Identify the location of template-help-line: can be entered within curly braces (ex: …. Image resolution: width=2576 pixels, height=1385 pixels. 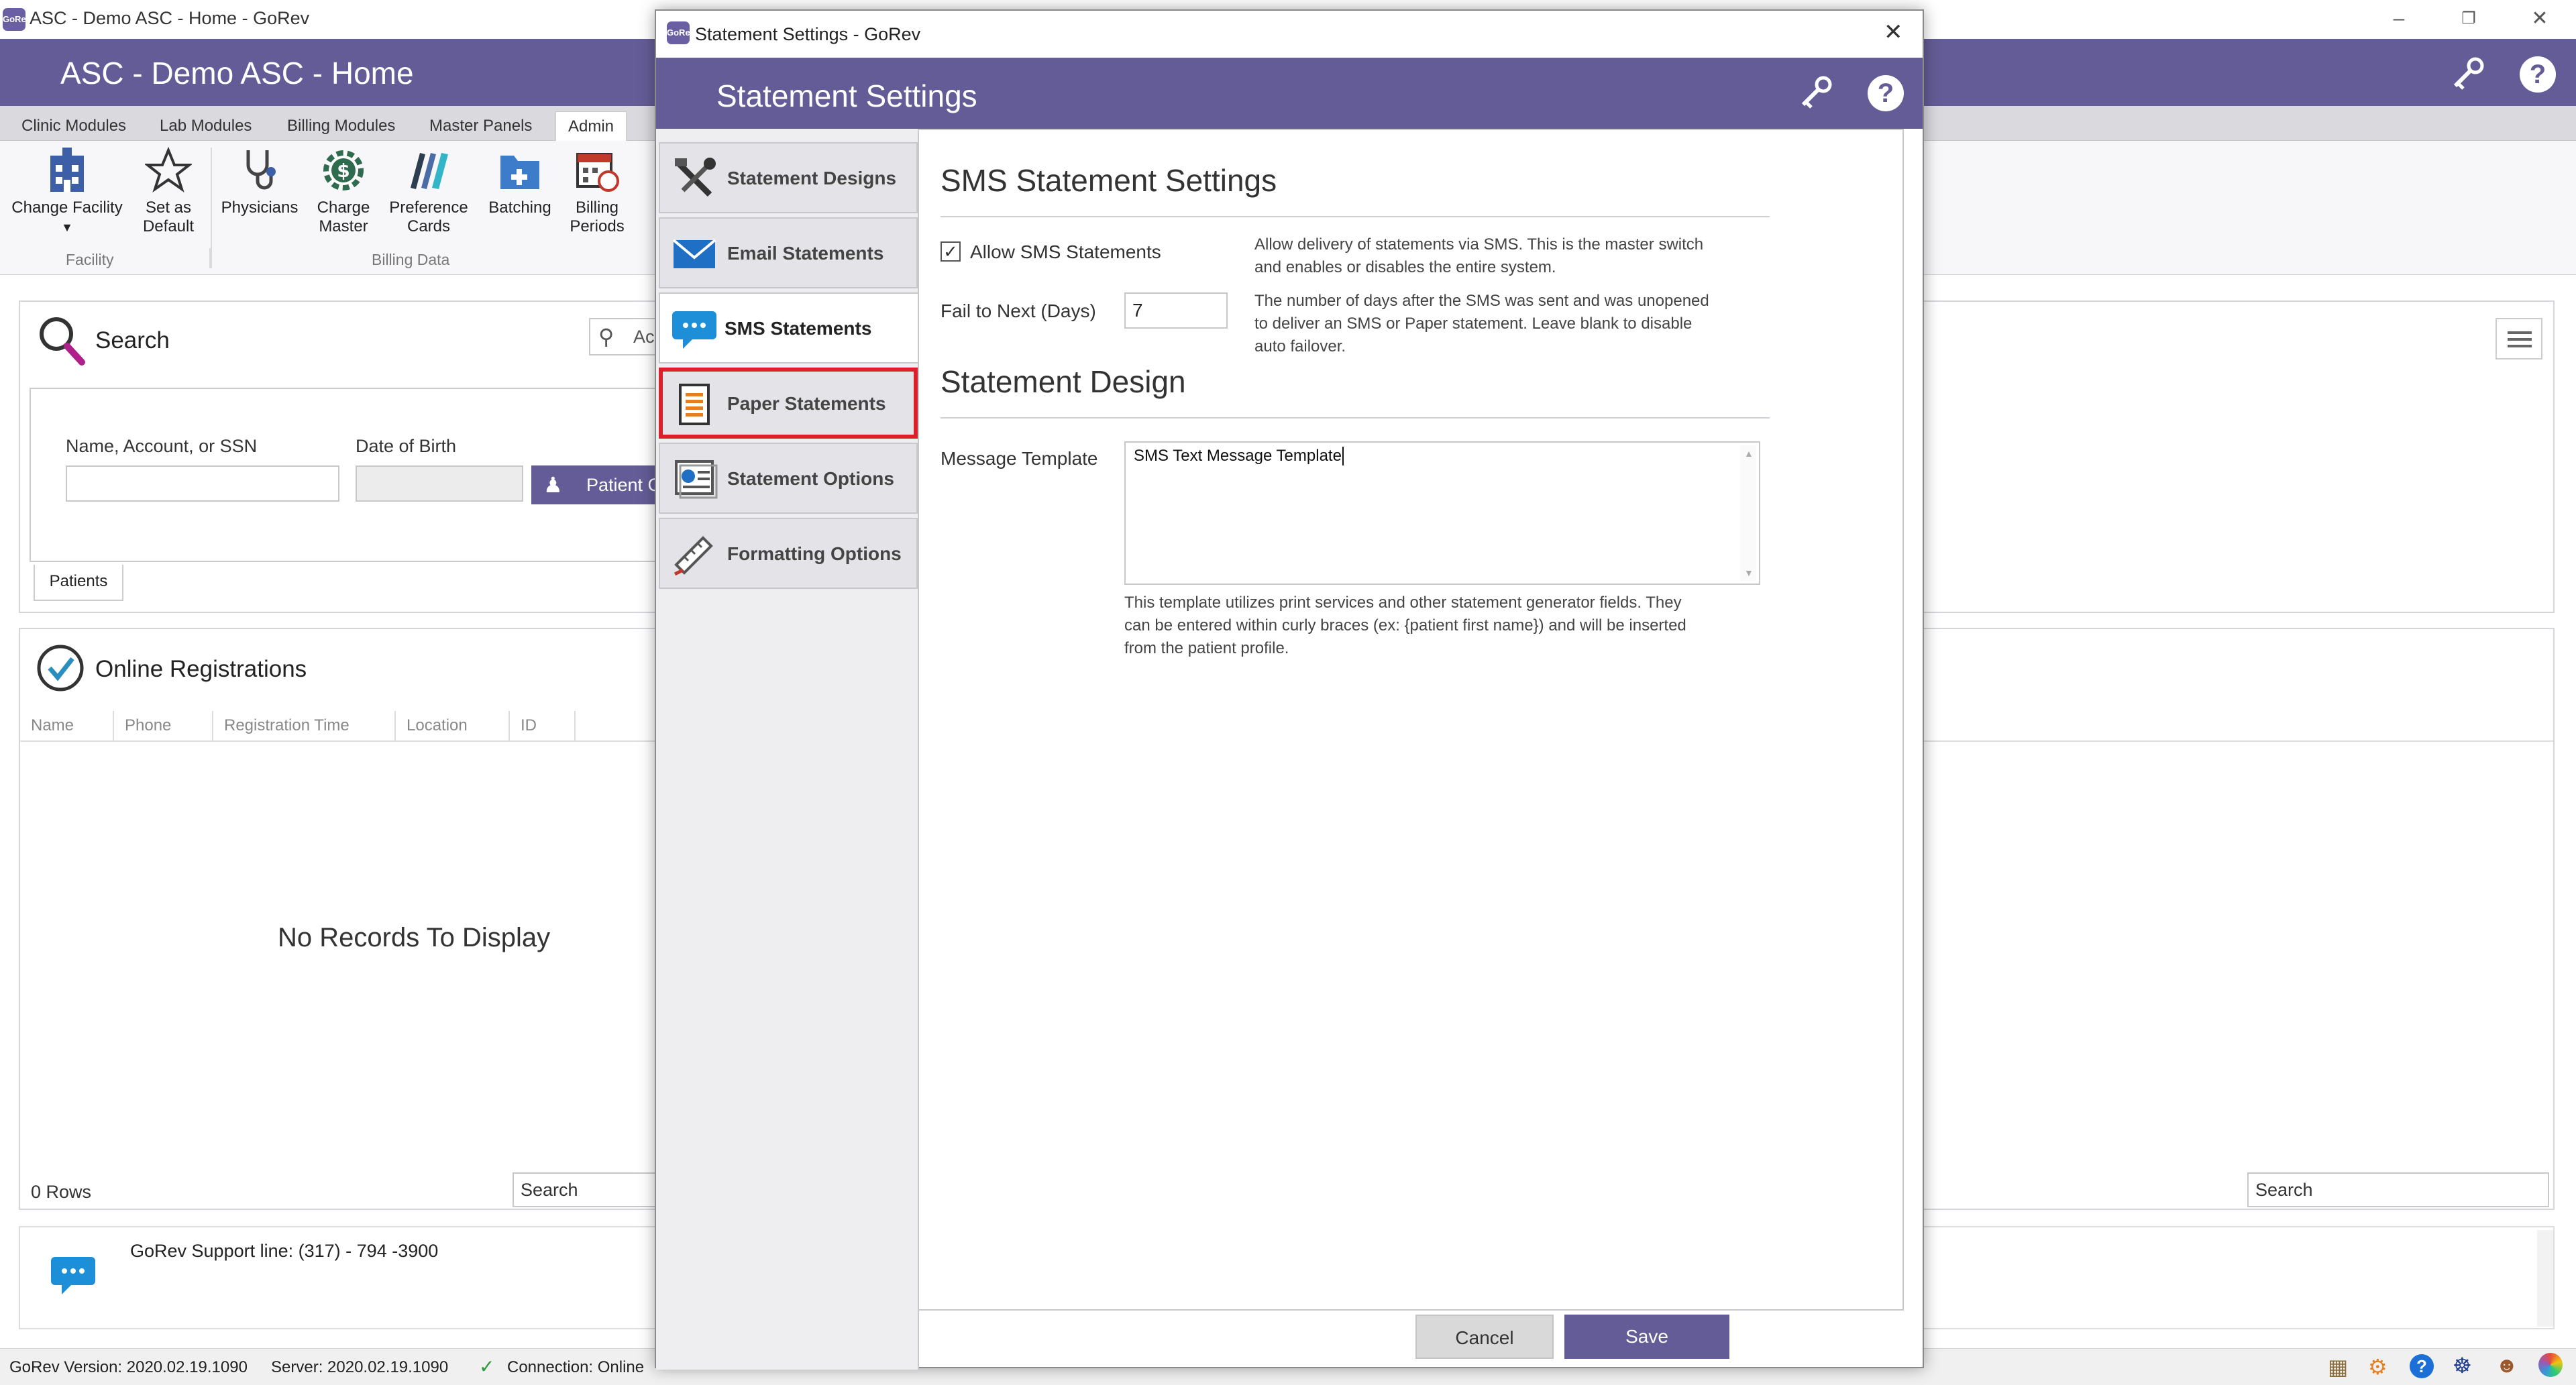
(1405, 625).